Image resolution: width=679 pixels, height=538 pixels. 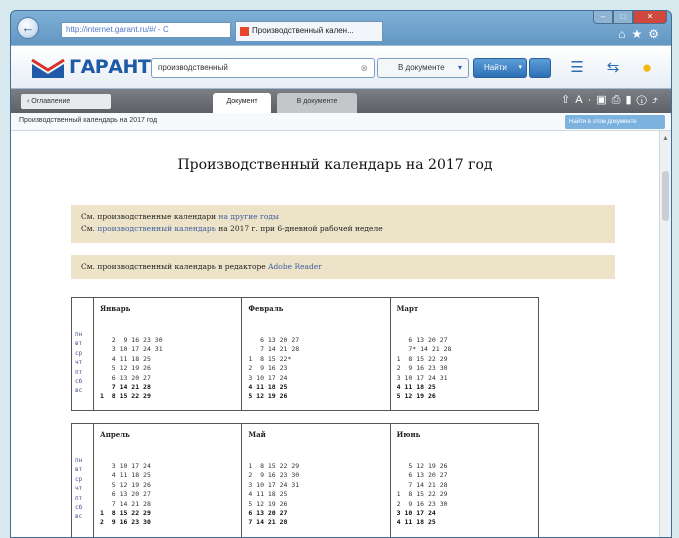 I want to click on print-icon: ⎙, so click(x=619, y=100).